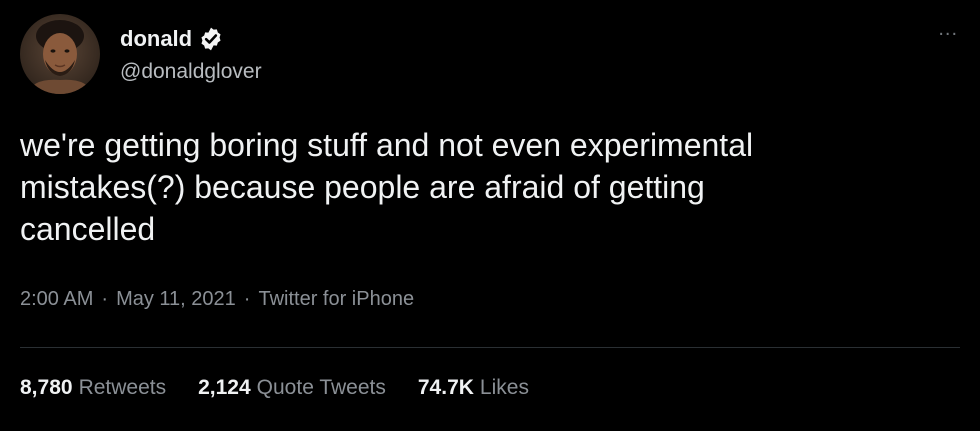  Describe the element at coordinates (445, 387) in the screenshot. I see `likes-count: 74.7K` at that location.